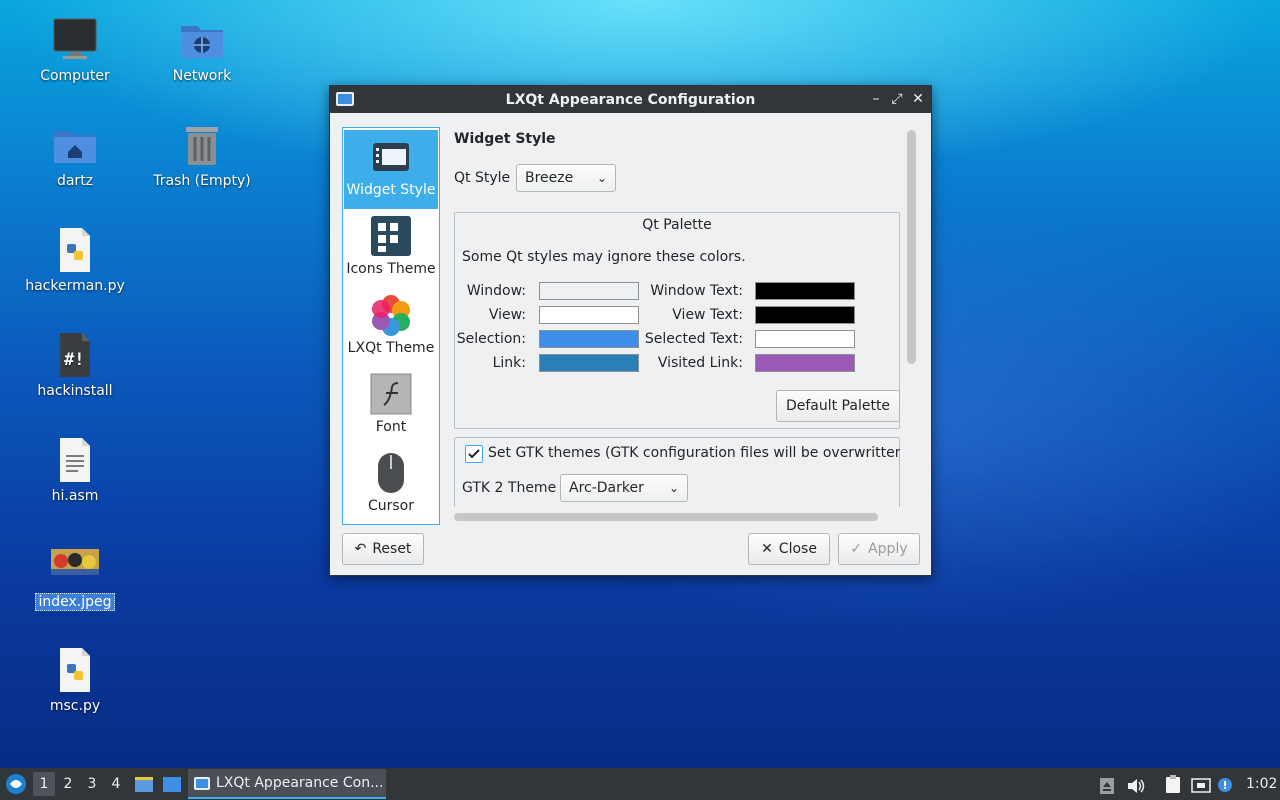 Image resolution: width=1280 pixels, height=800 pixels. I want to click on reset-button: ↶ Reset, so click(383, 549).